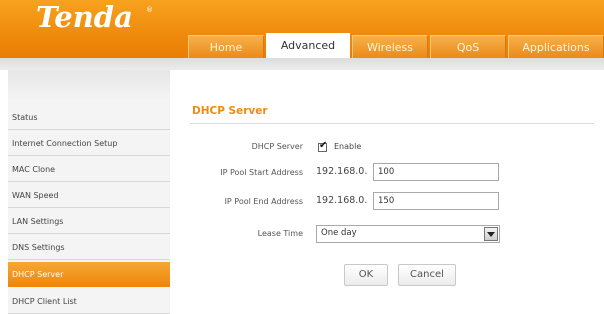  Describe the element at coordinates (280, 233) in the screenshot. I see `lease-time-label: Lease Time` at that location.